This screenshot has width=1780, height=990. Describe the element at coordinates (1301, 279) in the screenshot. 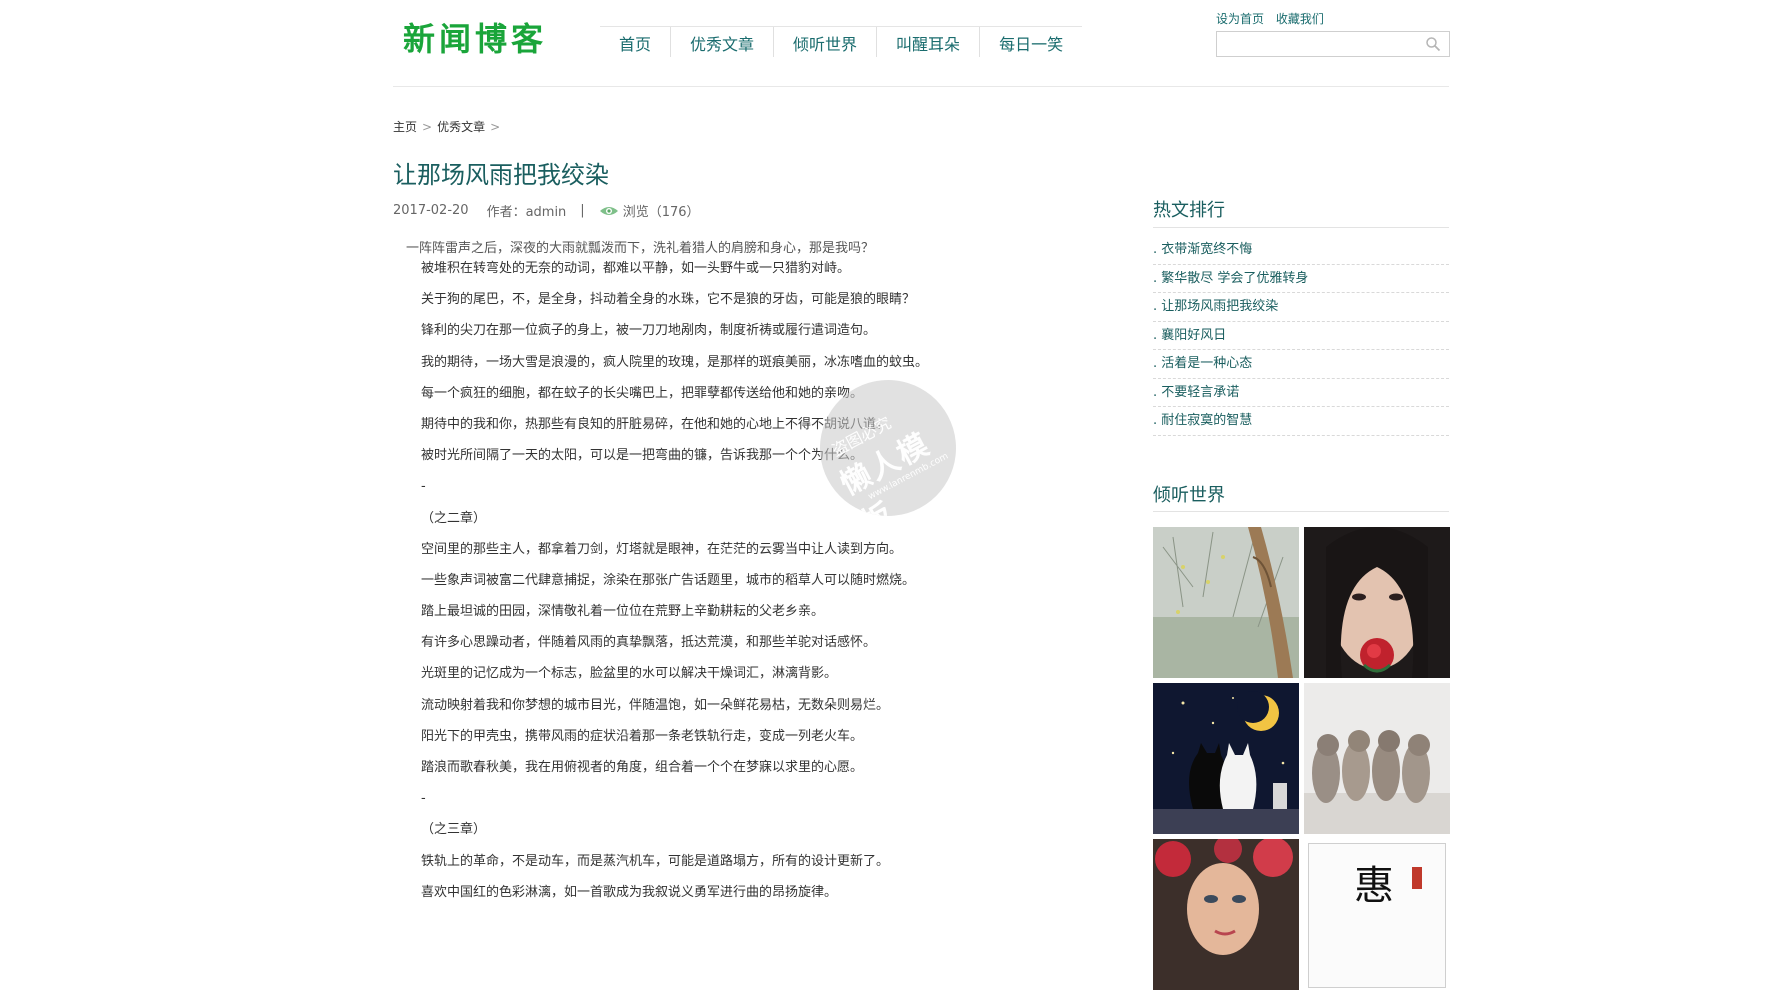

I see `hot-article-item: . 繁华散尽 学会了优雅转身` at that location.